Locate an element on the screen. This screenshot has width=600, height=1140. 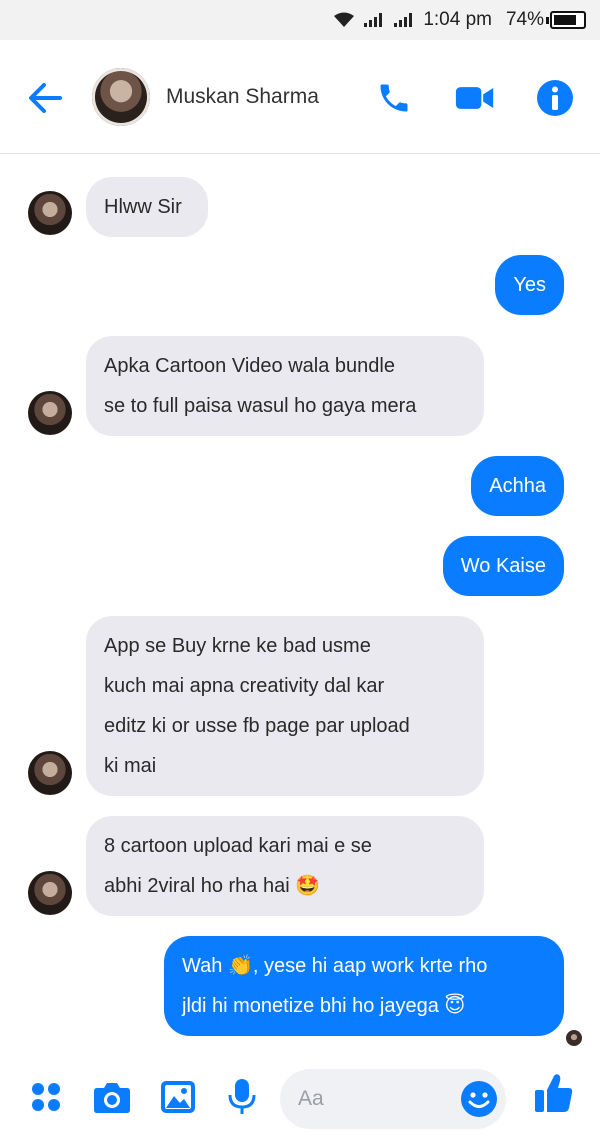
gallery-icon is located at coordinates (178, 1097).